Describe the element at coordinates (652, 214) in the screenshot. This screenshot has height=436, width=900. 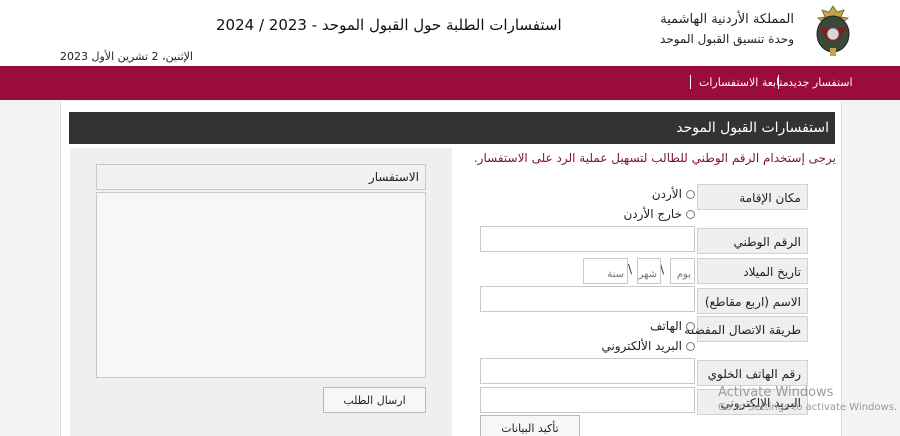
I see `residence-option-abroad-label: خارج الأردن` at that location.